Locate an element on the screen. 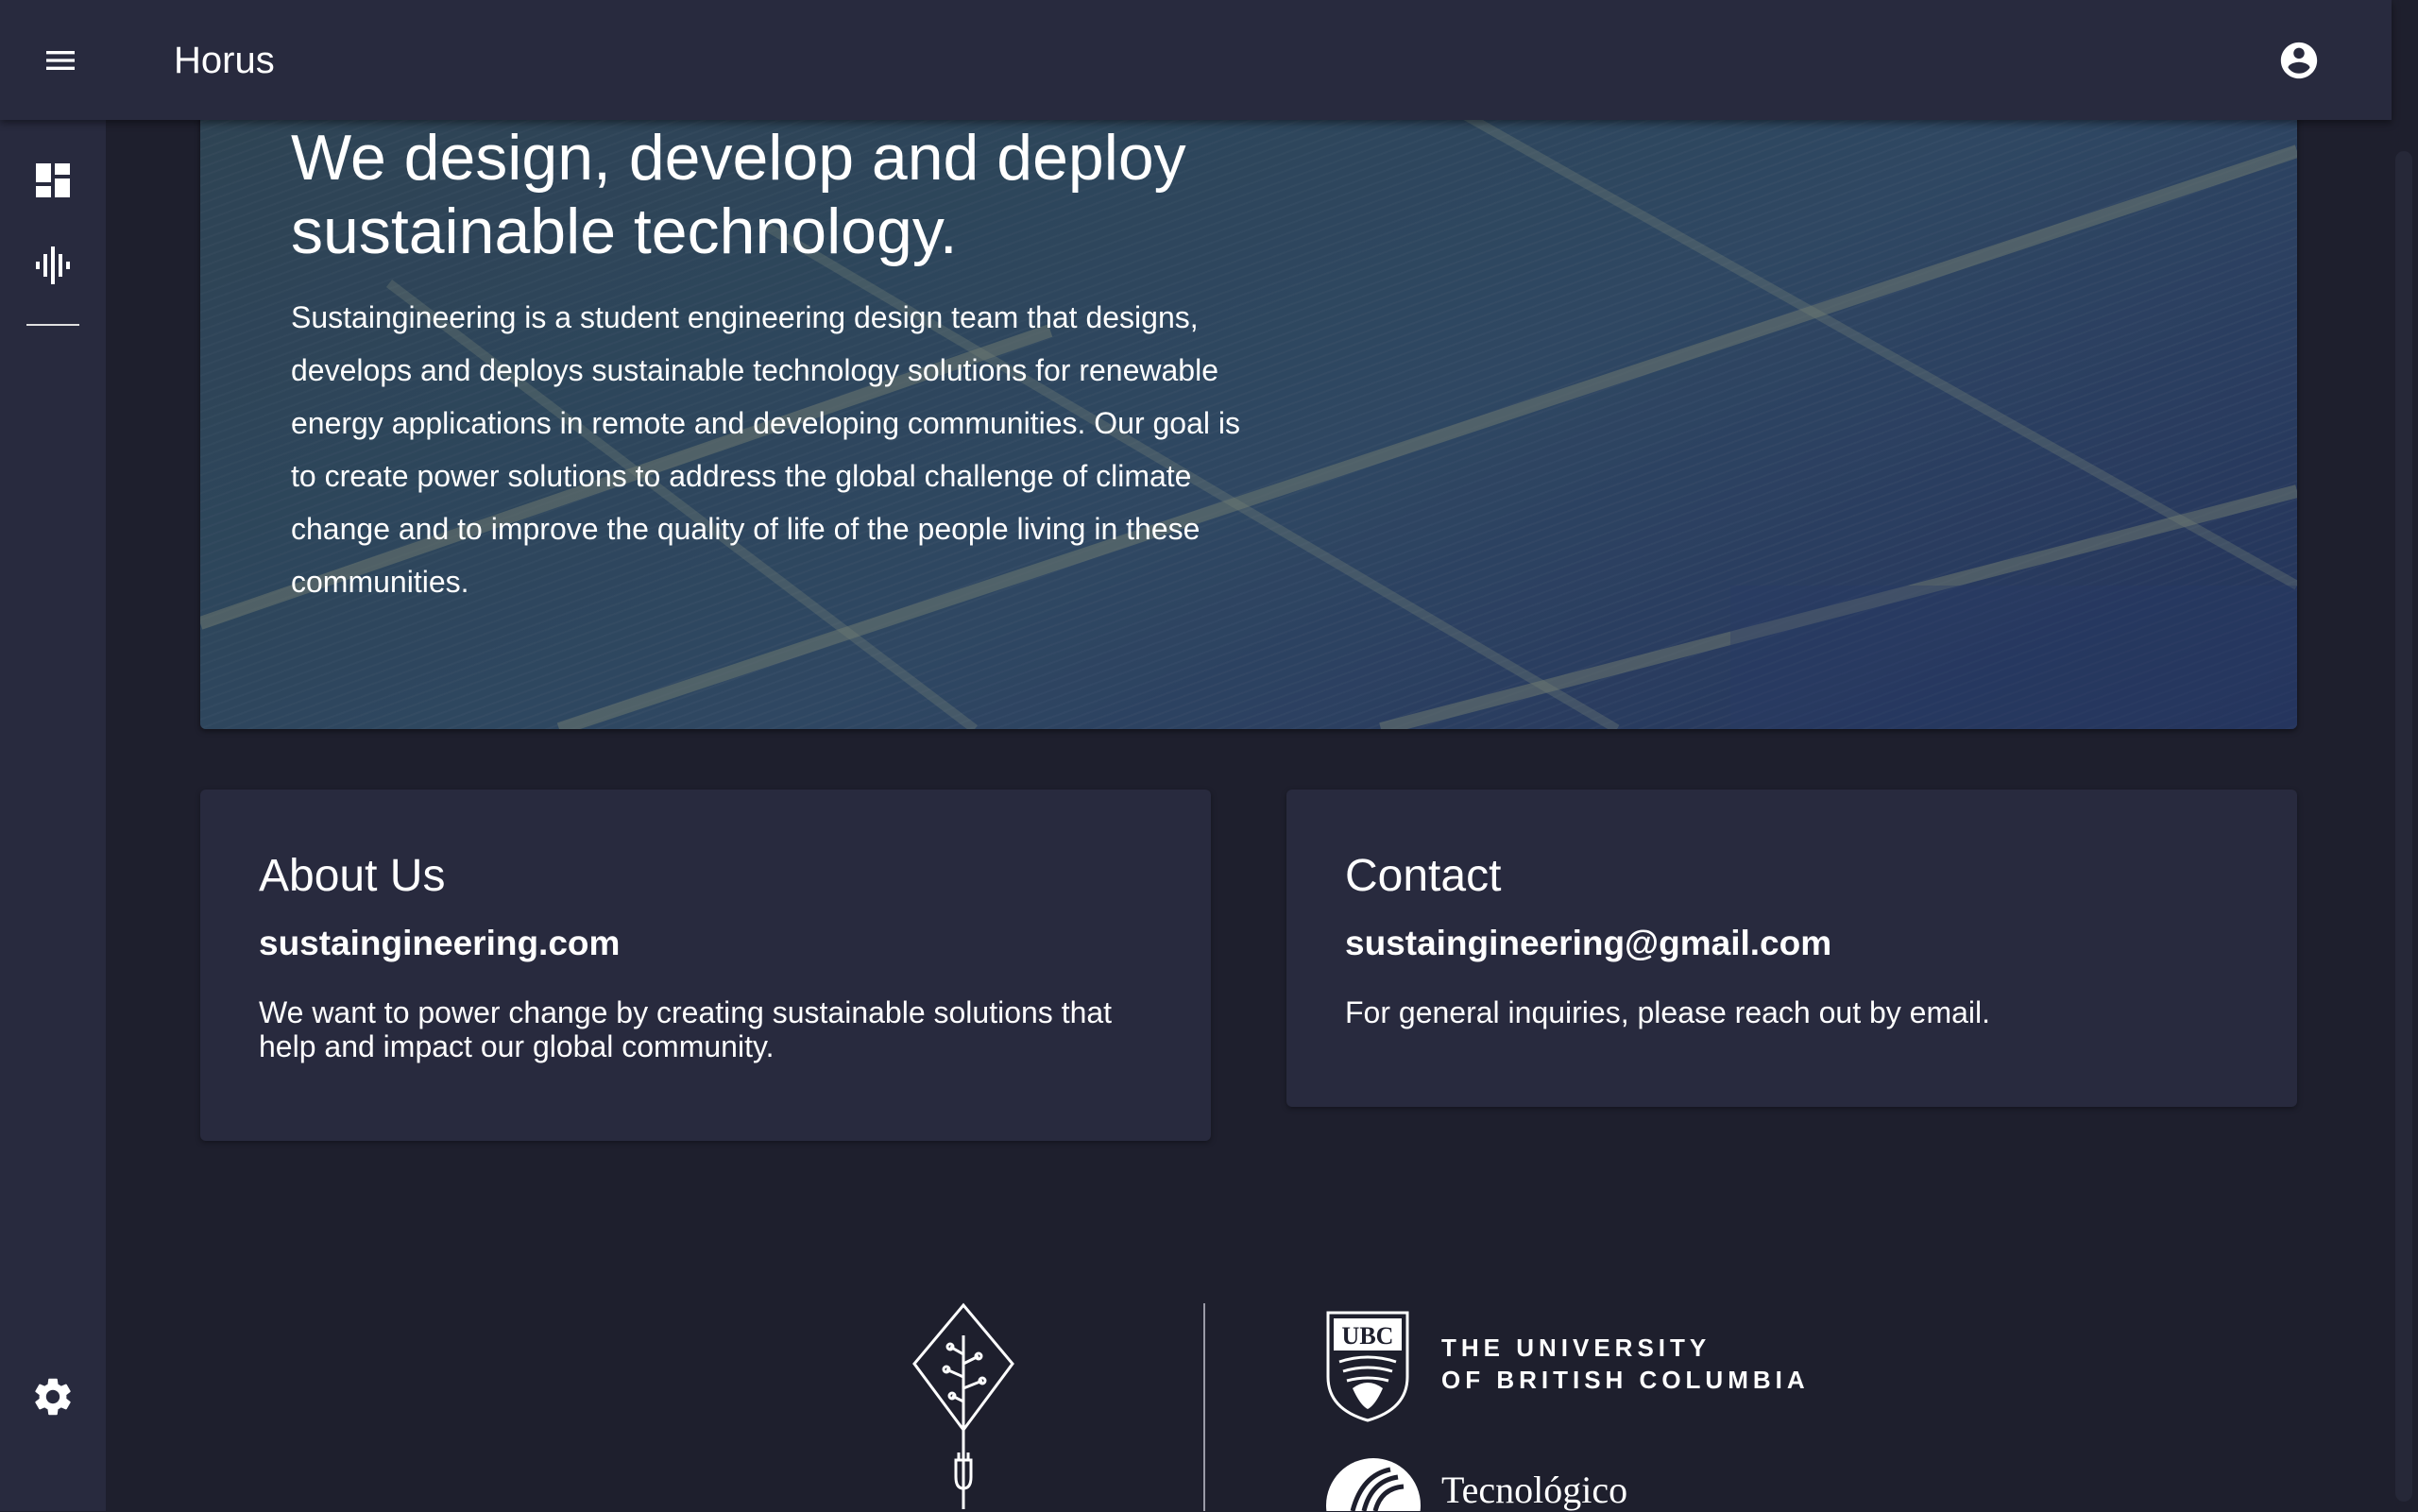 Image resolution: width=2418 pixels, height=1512 pixels. contact-email: sustaingineering@gmail.com is located at coordinates (1589, 943).